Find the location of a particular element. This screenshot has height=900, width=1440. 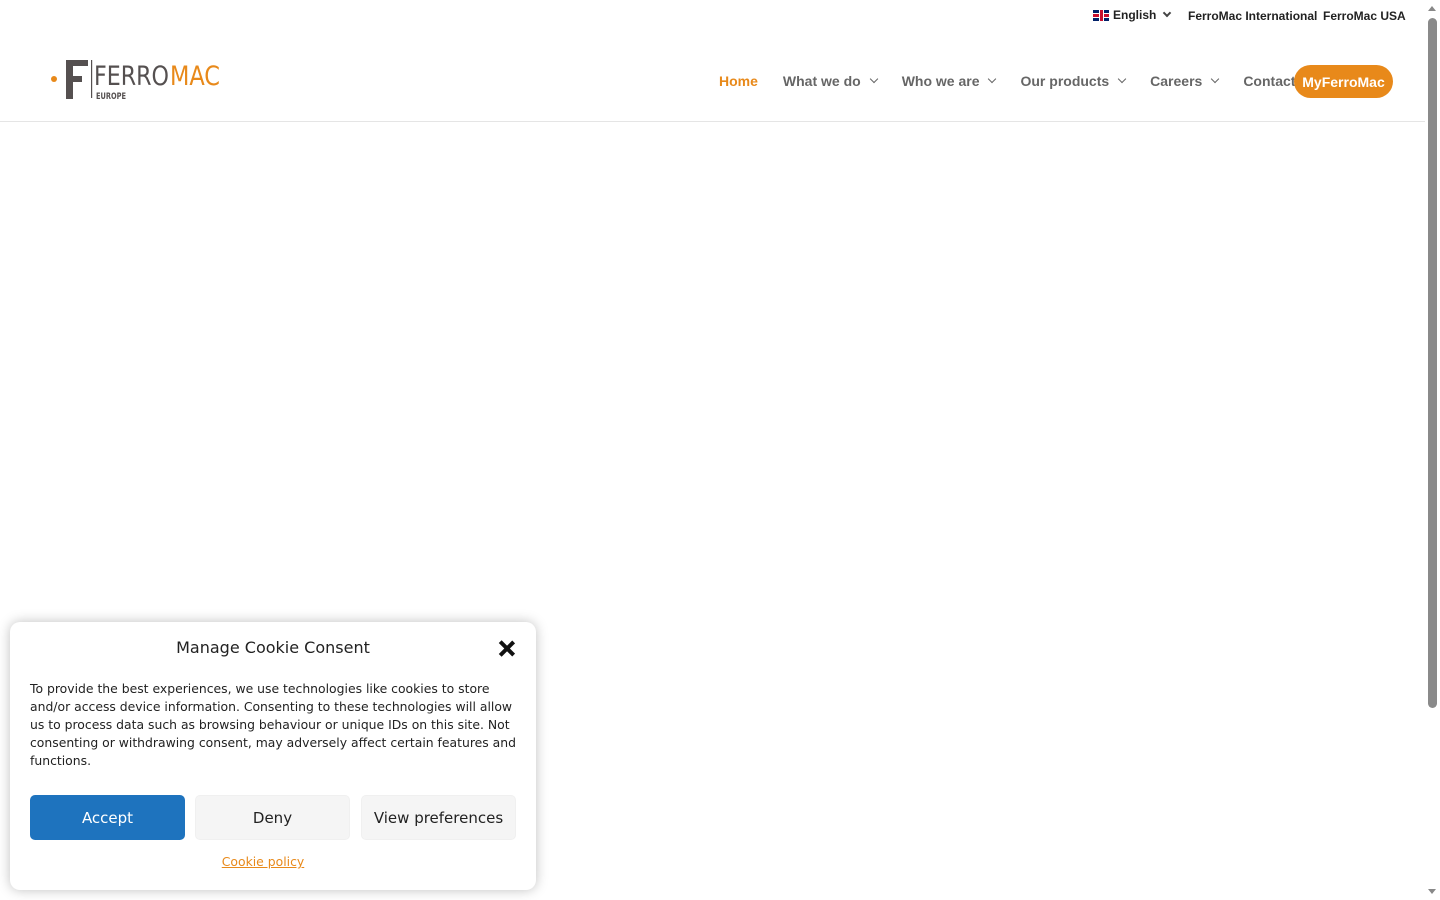

nav-who-we-are-label: Who we are is located at coordinates (940, 81).